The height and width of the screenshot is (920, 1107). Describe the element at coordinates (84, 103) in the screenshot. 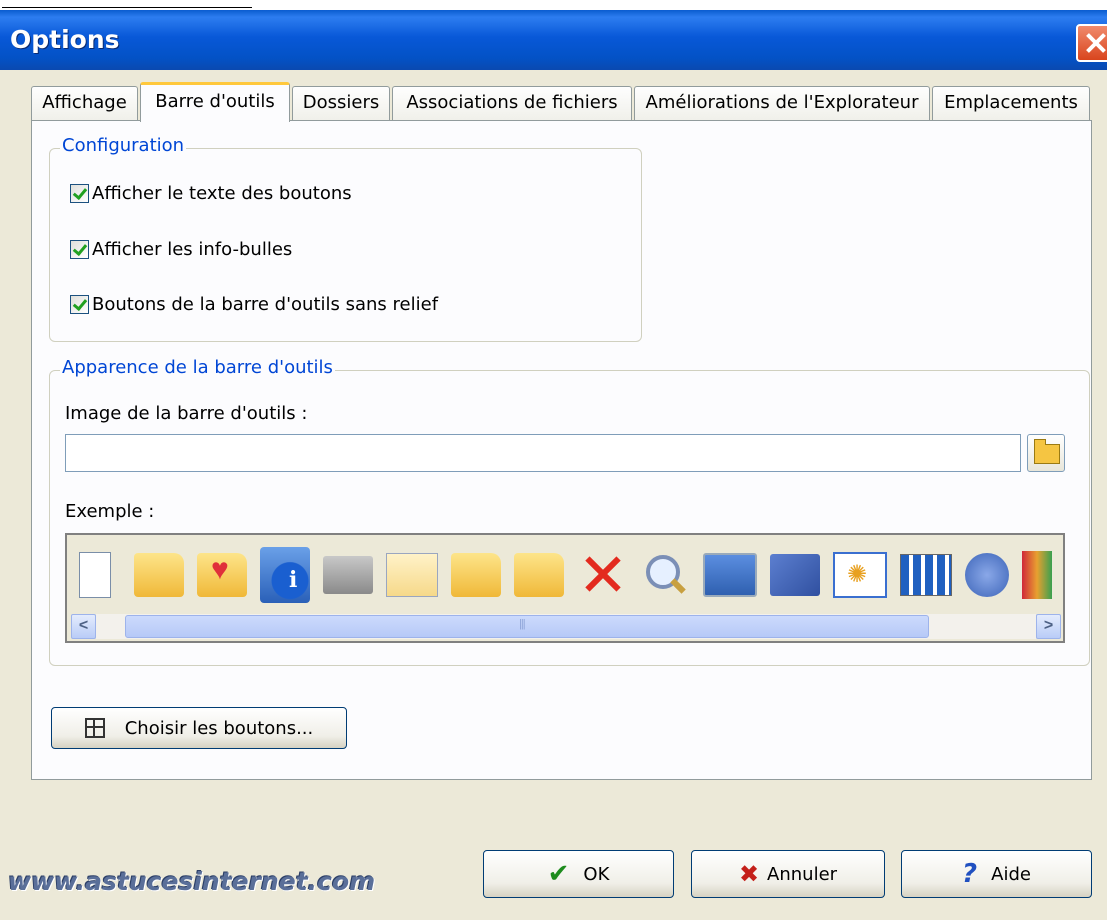

I see `tab-affichage: Affichage` at that location.